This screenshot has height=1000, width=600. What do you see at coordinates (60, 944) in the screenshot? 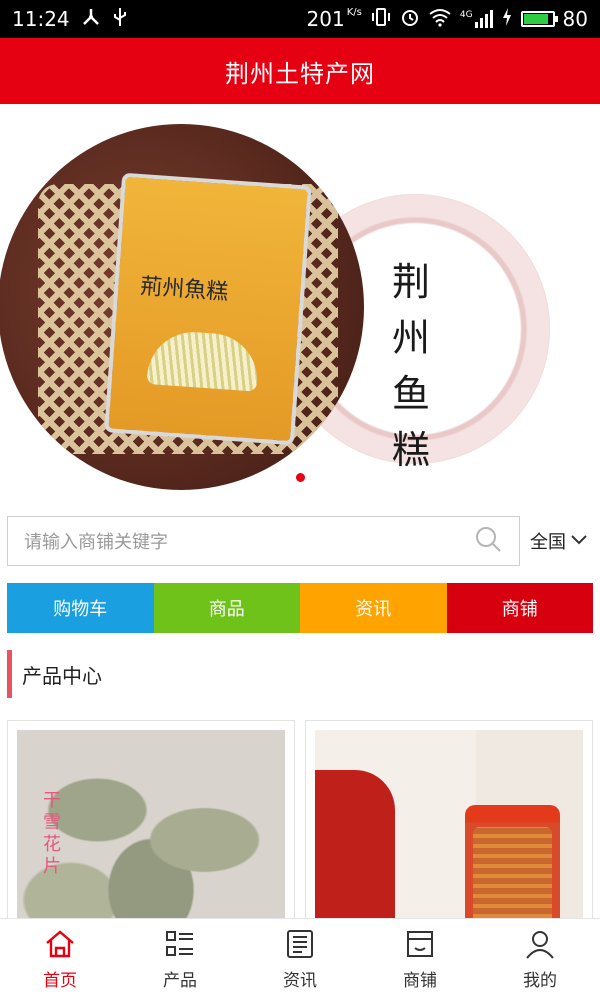
I see `home-icon` at bounding box center [60, 944].